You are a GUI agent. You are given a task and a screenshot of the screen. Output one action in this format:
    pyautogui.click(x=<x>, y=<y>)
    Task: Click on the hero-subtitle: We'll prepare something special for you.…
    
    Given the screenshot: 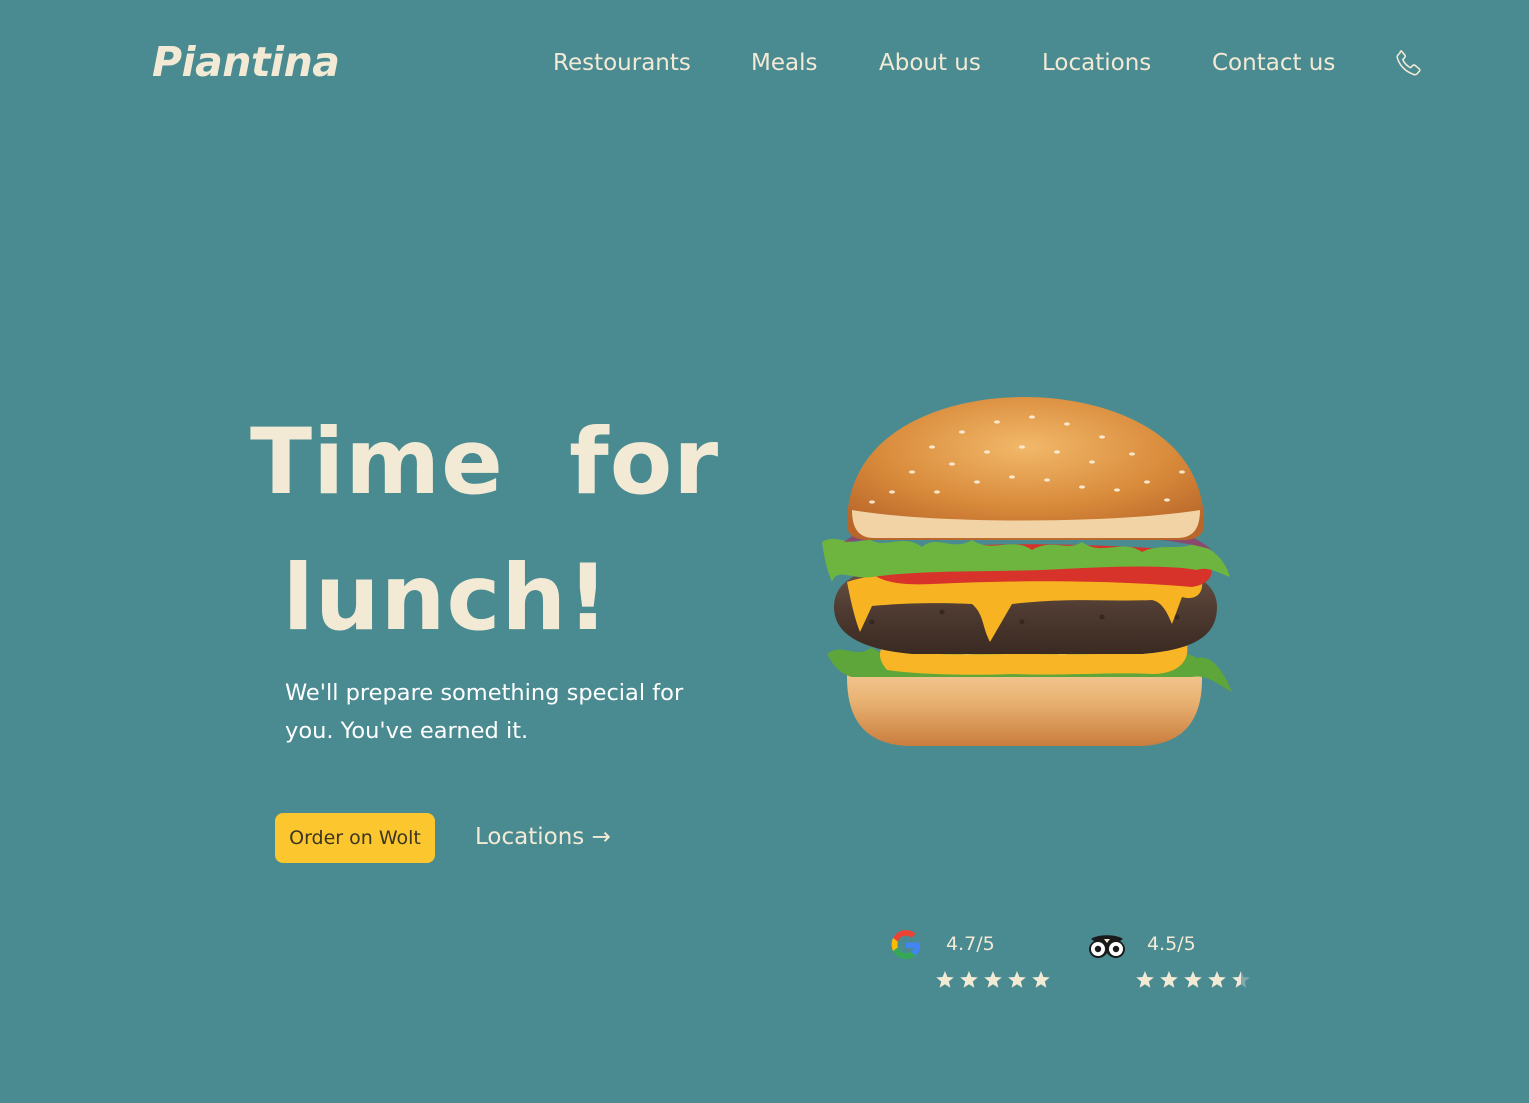 What is the action you would take?
    pyautogui.click(x=484, y=712)
    